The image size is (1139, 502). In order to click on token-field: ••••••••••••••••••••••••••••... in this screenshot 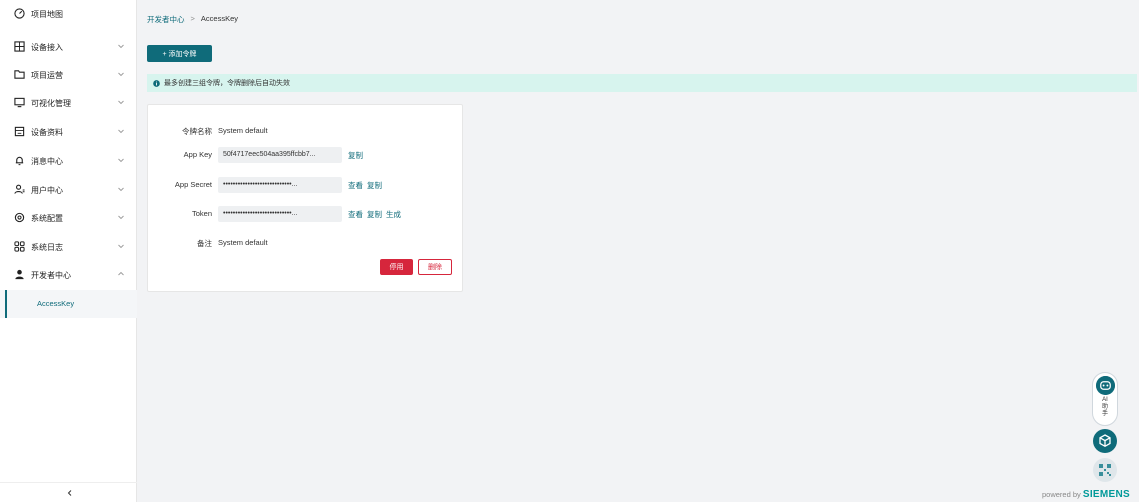, I will do `click(280, 214)`.